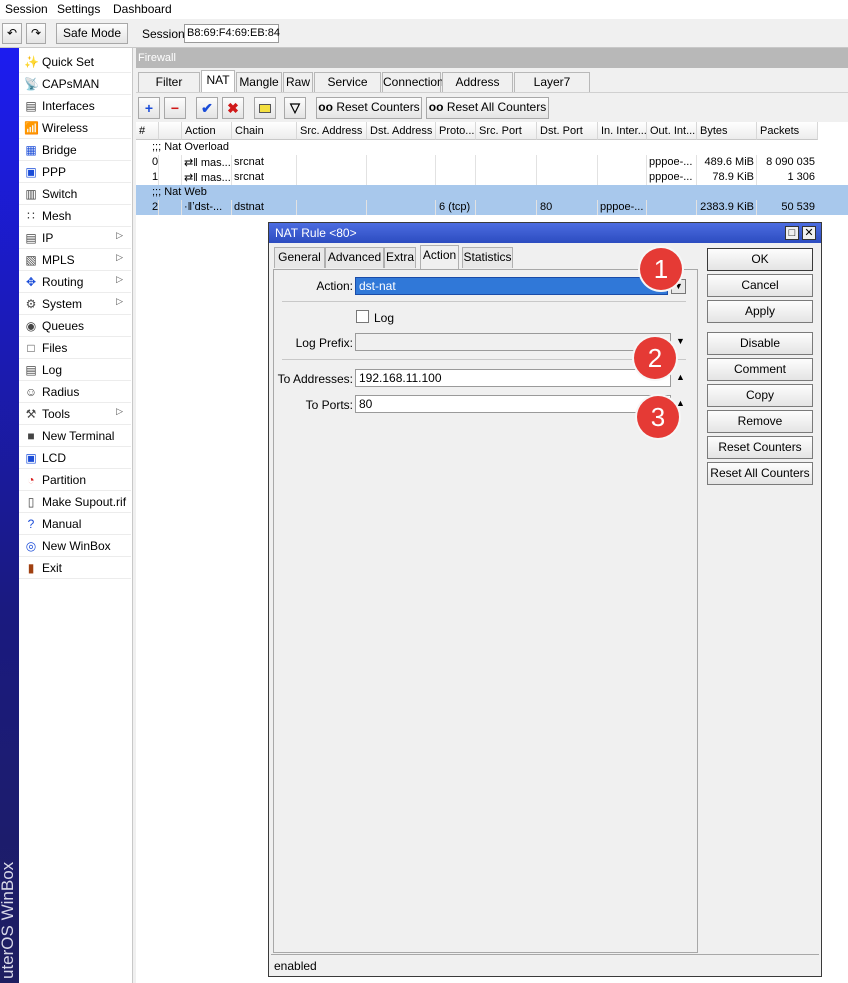 The height and width of the screenshot is (983, 848). I want to click on menu-session: Session, so click(26, 9).